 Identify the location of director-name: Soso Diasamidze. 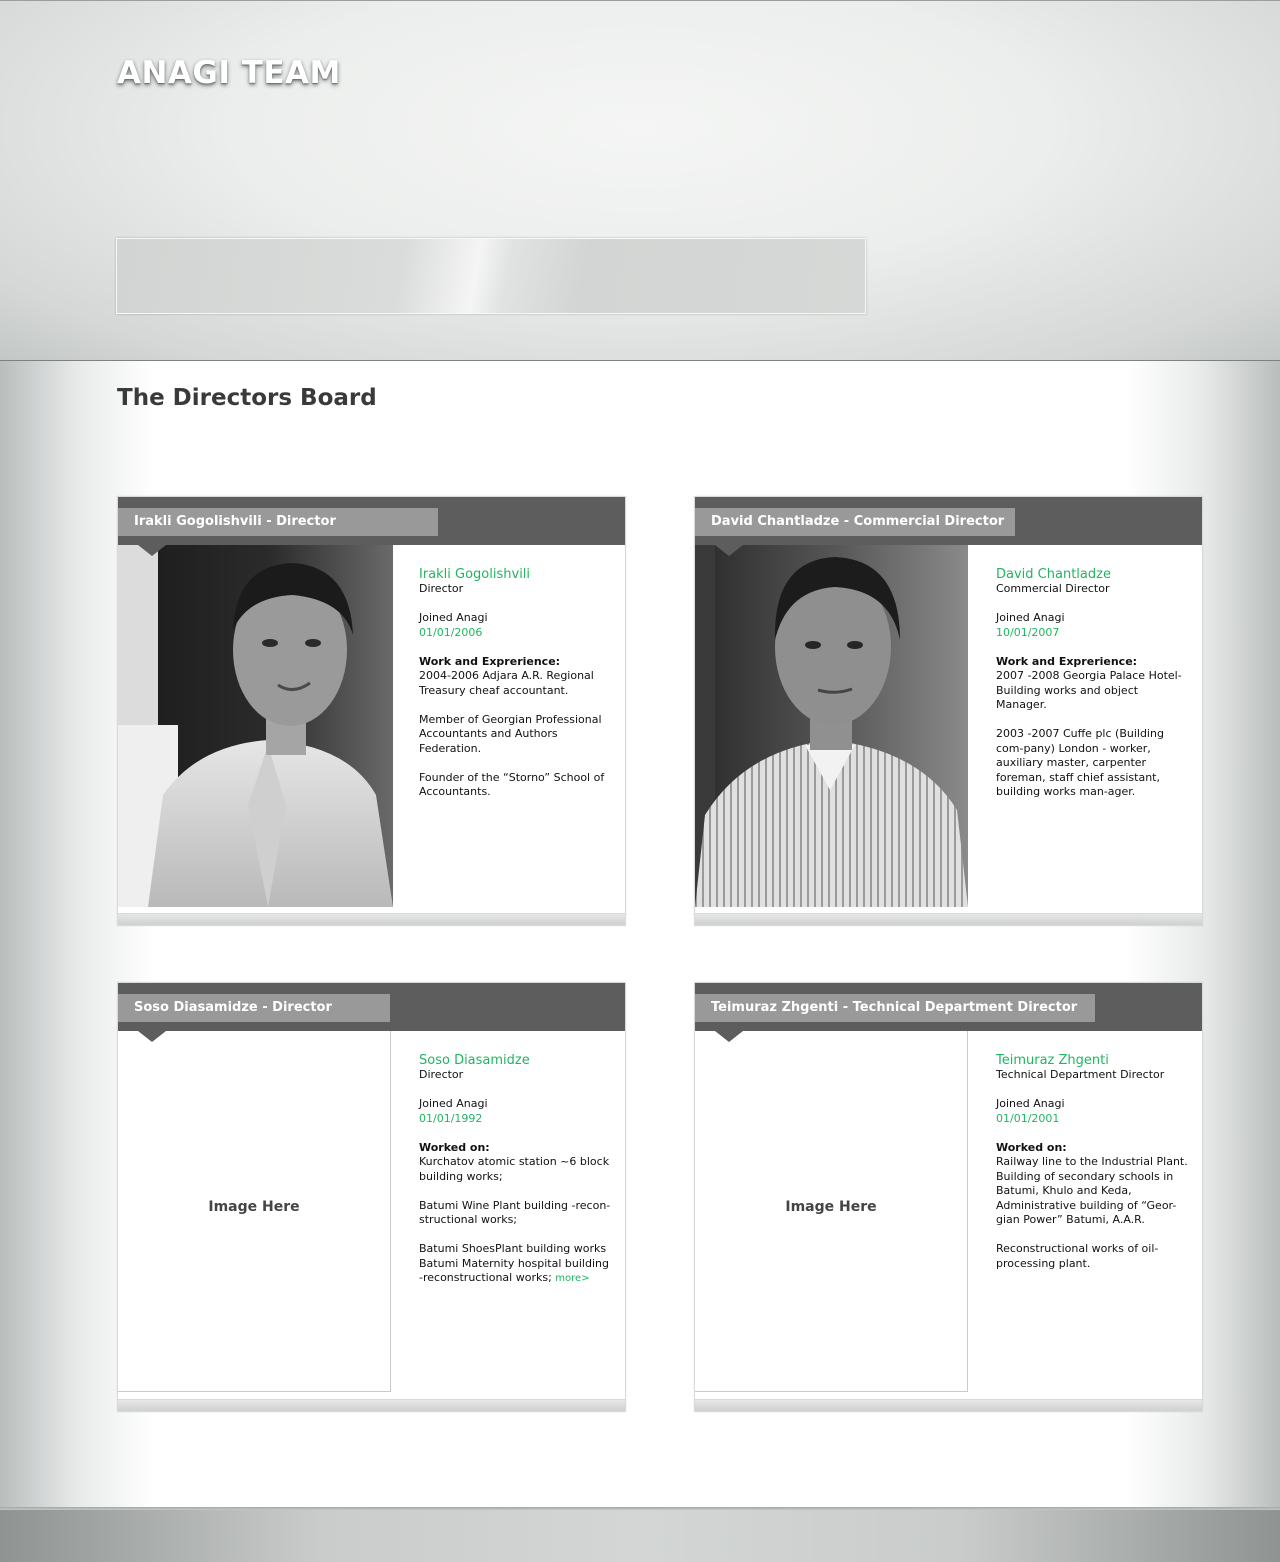
(474, 1060).